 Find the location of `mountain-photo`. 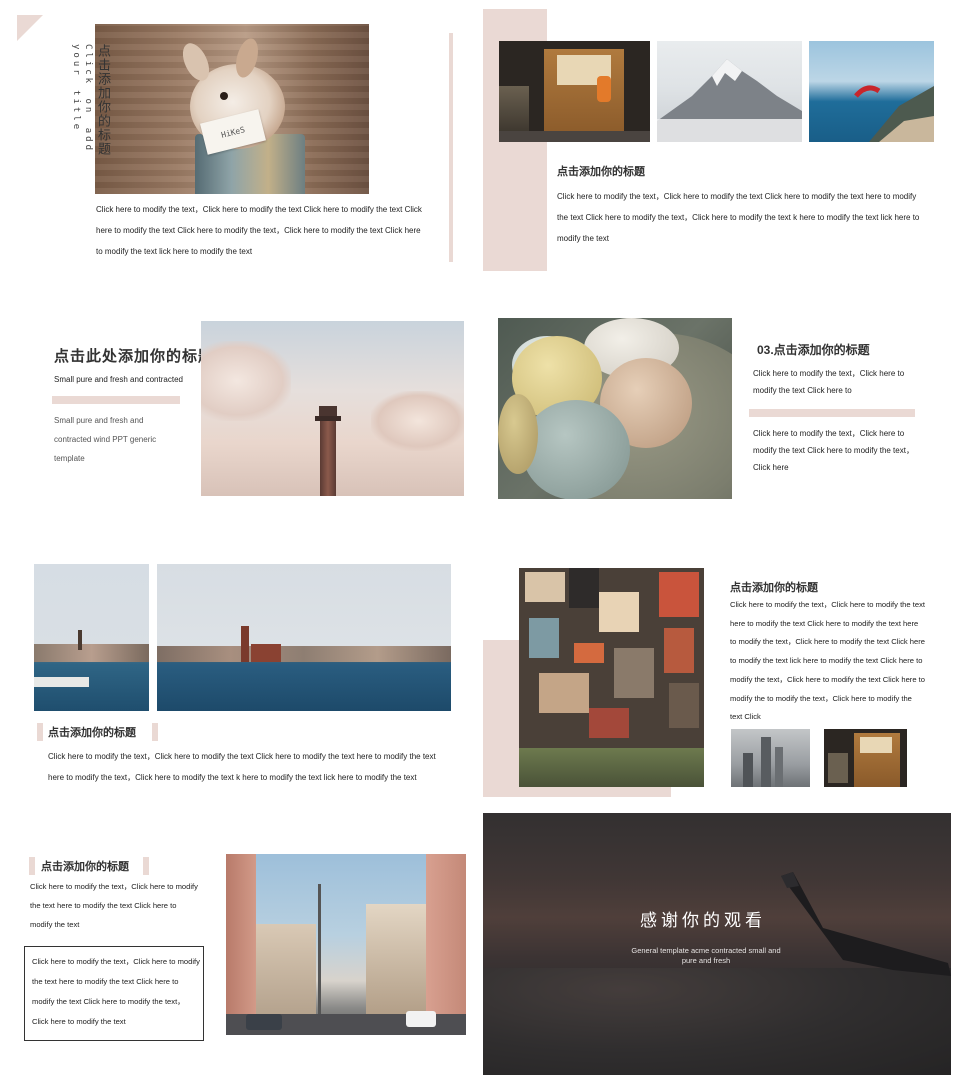

mountain-photo is located at coordinates (729, 91).